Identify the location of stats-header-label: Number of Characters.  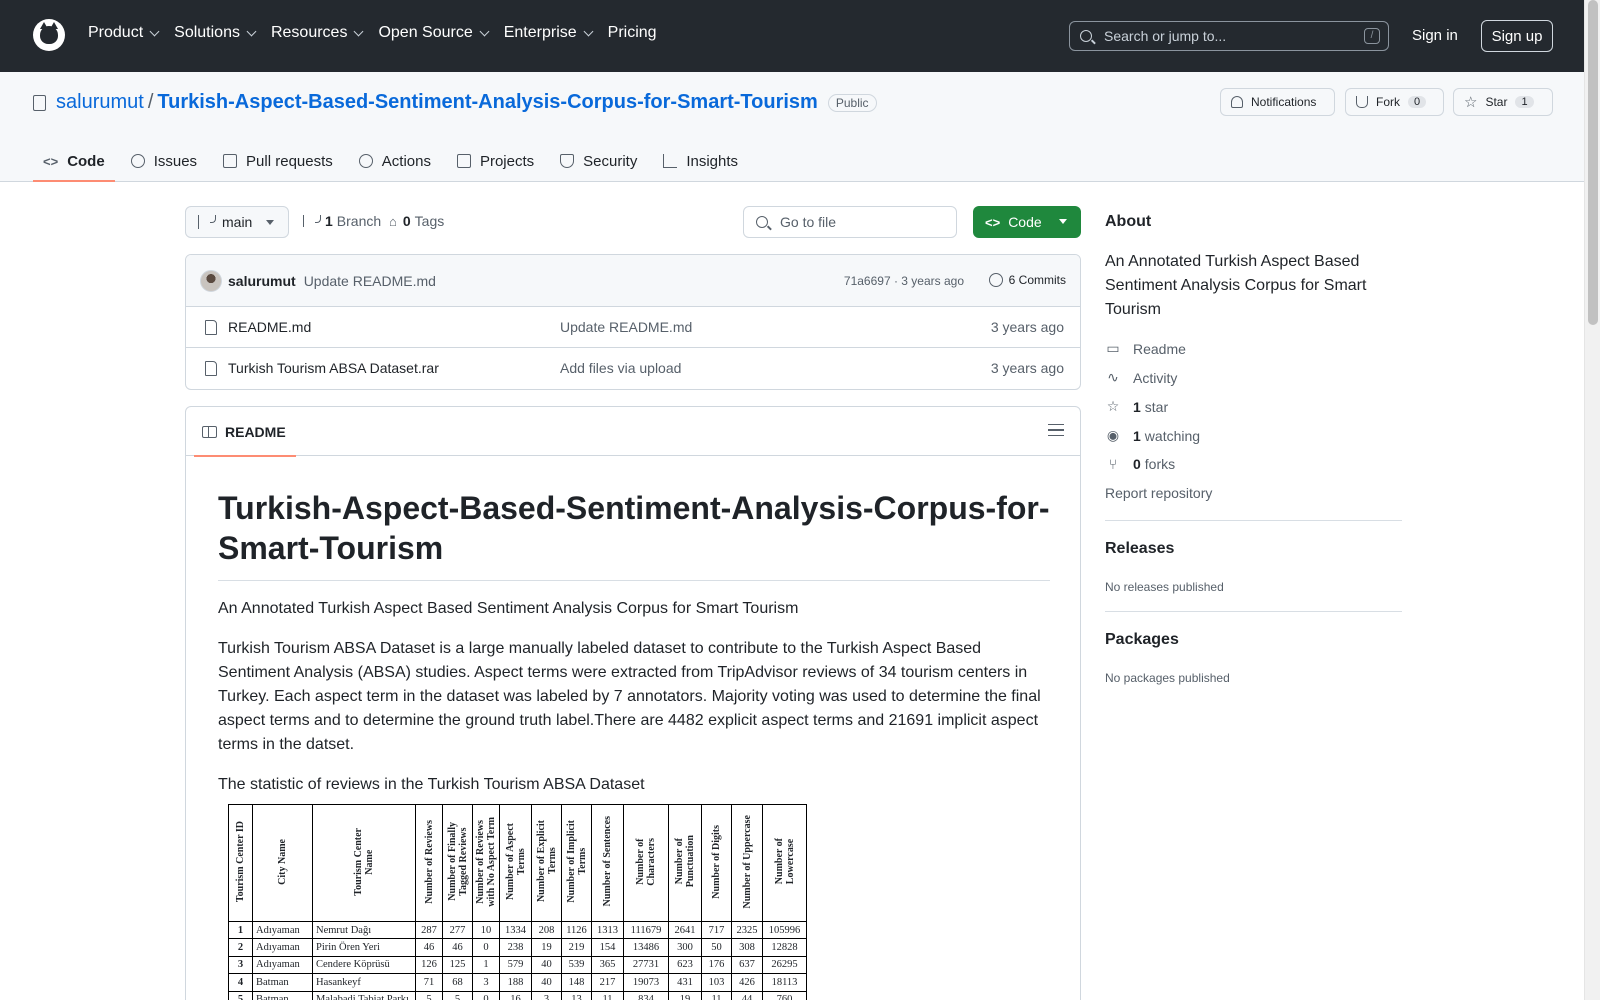
(646, 861).